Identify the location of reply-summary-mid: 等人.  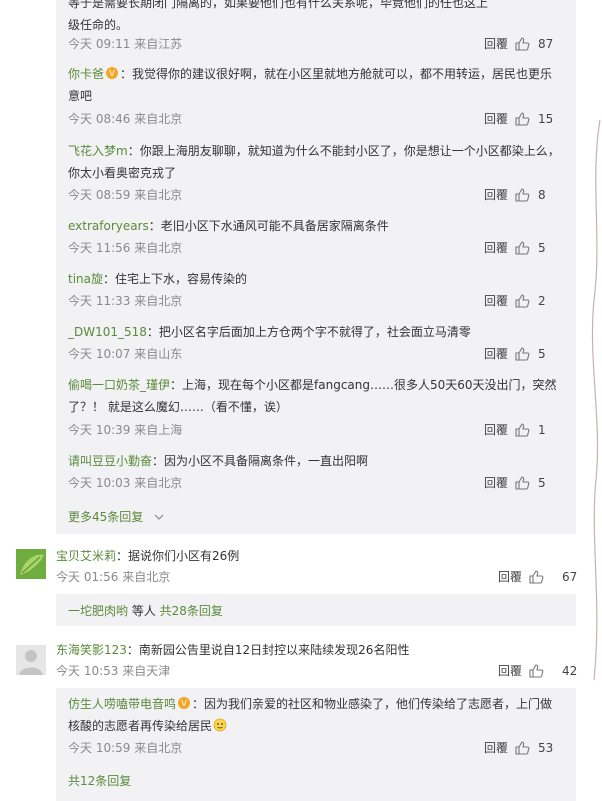
(144, 611).